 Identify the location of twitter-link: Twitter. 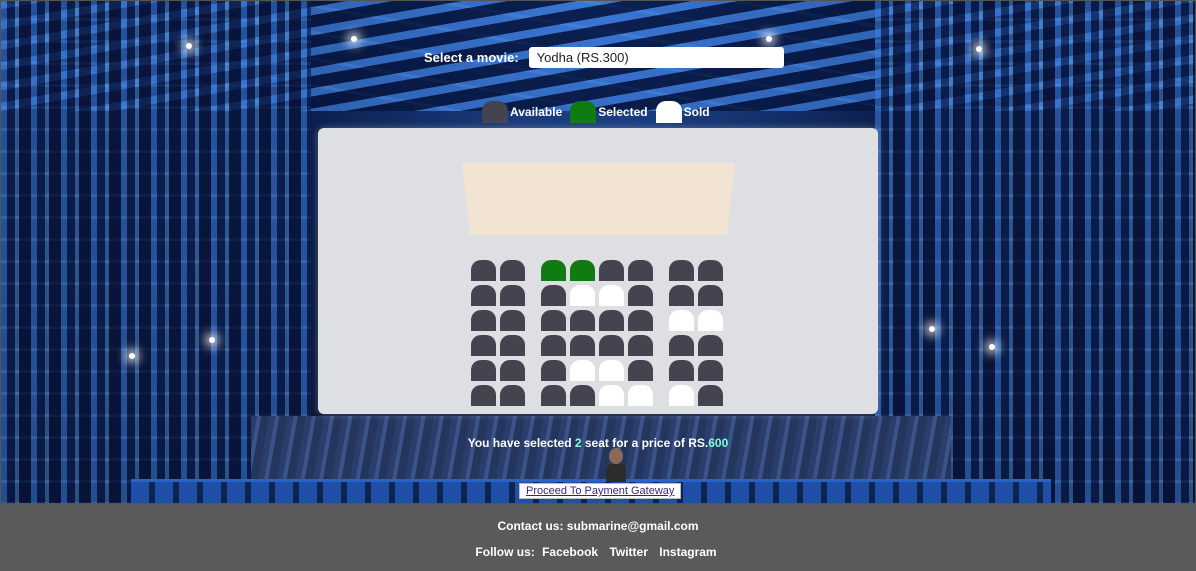
(628, 552).